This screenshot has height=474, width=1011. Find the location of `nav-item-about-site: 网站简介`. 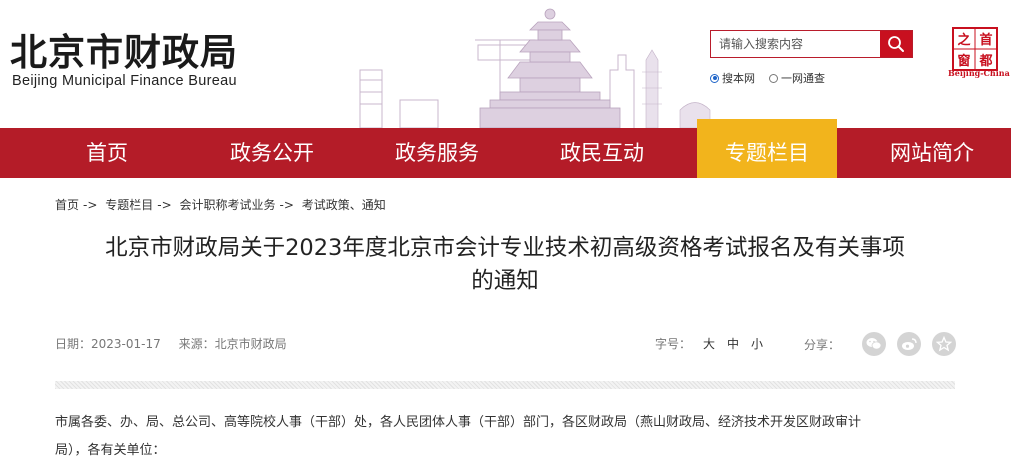

nav-item-about-site: 网站简介 is located at coordinates (932, 153).